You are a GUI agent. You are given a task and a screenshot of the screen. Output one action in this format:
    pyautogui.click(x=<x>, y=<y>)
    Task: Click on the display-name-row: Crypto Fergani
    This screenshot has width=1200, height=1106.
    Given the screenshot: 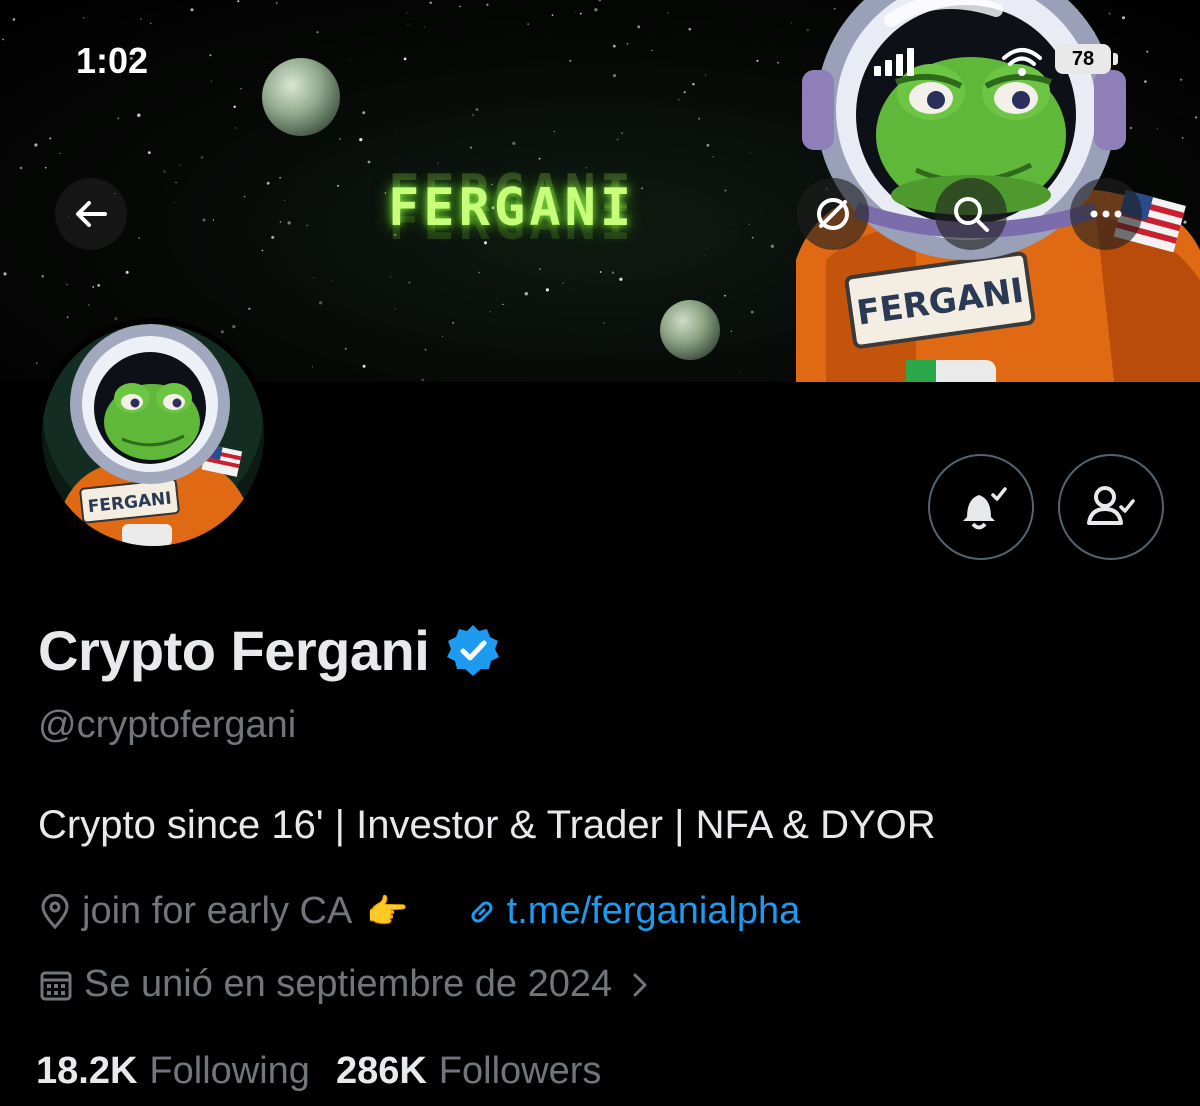 What is the action you would take?
    pyautogui.click(x=269, y=650)
    